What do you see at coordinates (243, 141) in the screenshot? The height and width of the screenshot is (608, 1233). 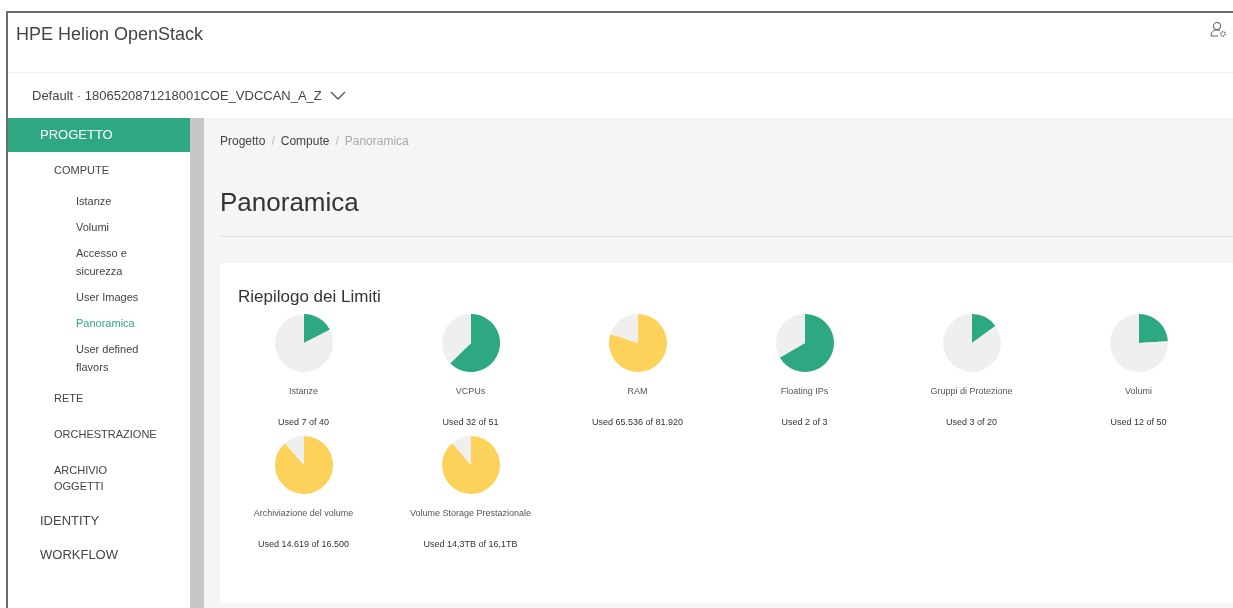 I see `breadcrumb-link: Progetto` at bounding box center [243, 141].